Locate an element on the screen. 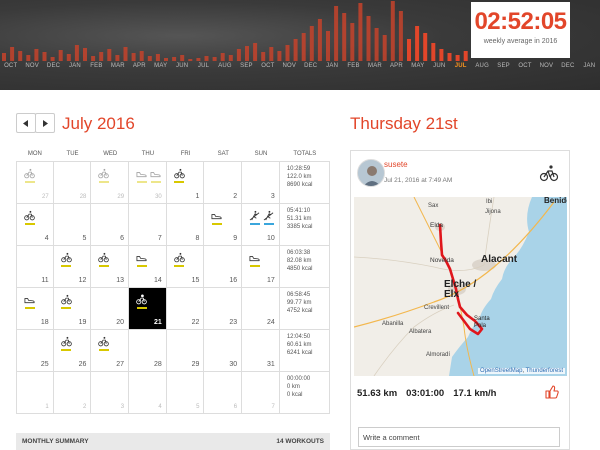  calendar-day-sat: 23 is located at coordinates (223, 309).